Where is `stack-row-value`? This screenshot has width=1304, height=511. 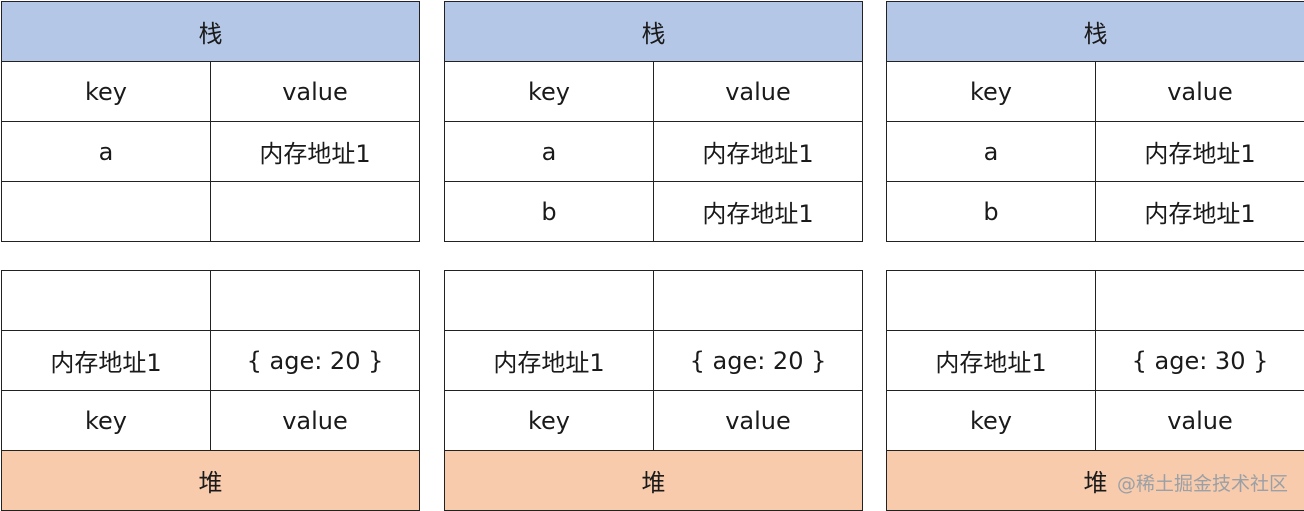
stack-row-value is located at coordinates (315, 212).